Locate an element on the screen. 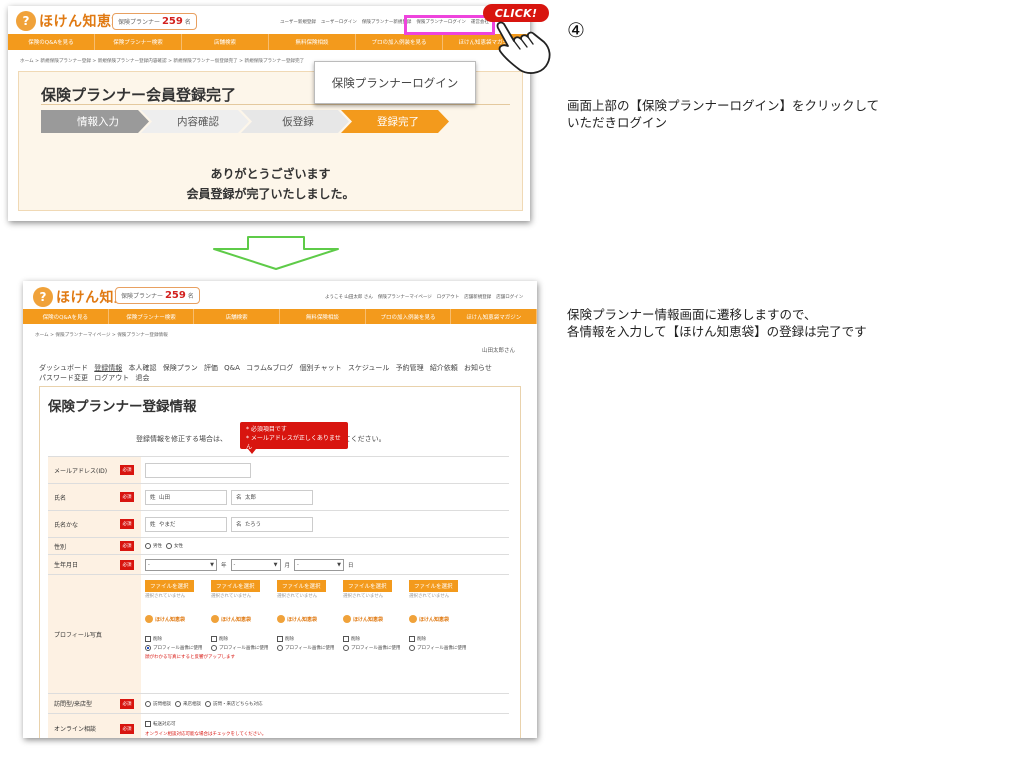 The height and width of the screenshot is (757, 1024). link-store-login: 店舗ログイン is located at coordinates (509, 297).